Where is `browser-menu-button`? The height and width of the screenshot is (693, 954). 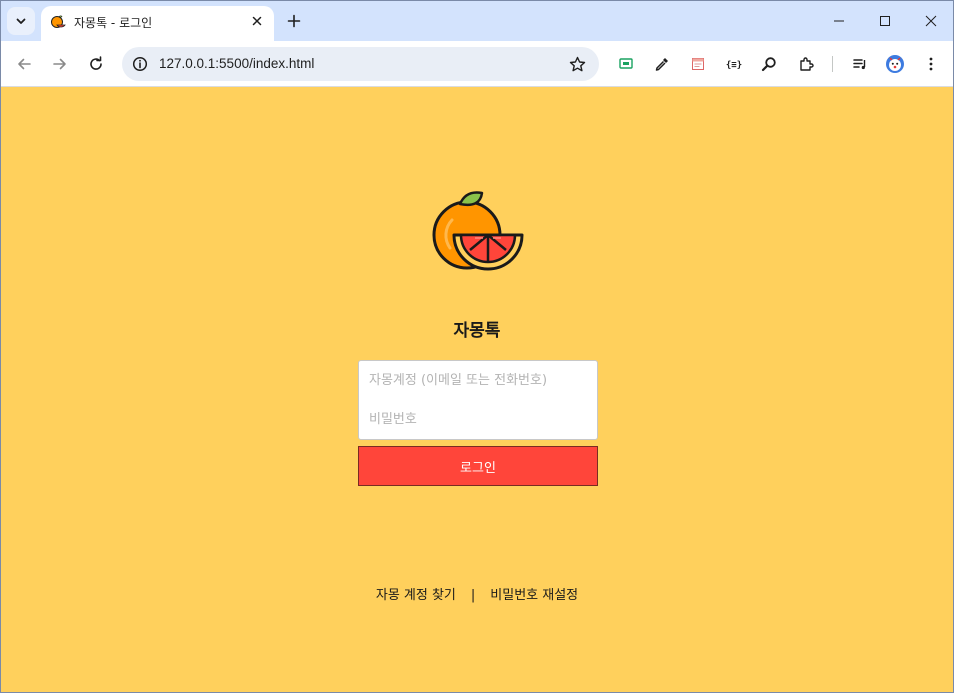
browser-menu-button is located at coordinates (931, 64).